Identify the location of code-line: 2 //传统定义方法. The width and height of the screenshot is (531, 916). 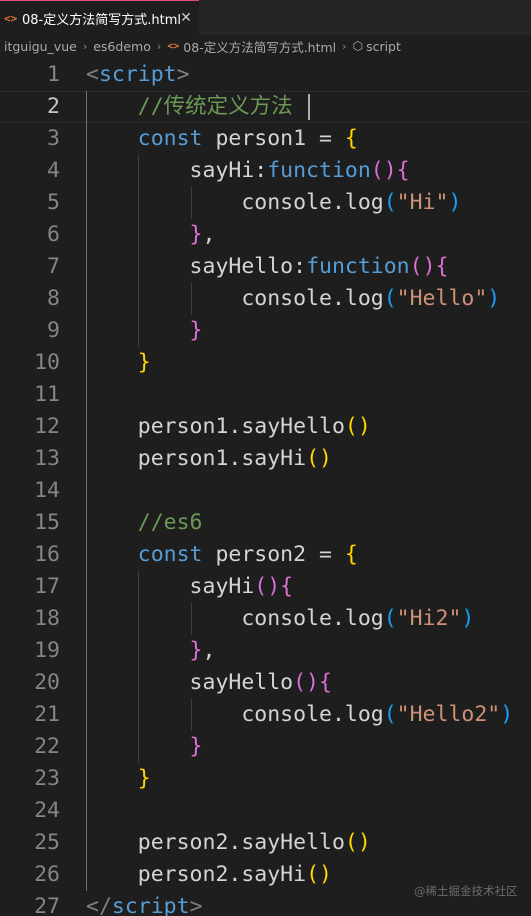
(265, 107).